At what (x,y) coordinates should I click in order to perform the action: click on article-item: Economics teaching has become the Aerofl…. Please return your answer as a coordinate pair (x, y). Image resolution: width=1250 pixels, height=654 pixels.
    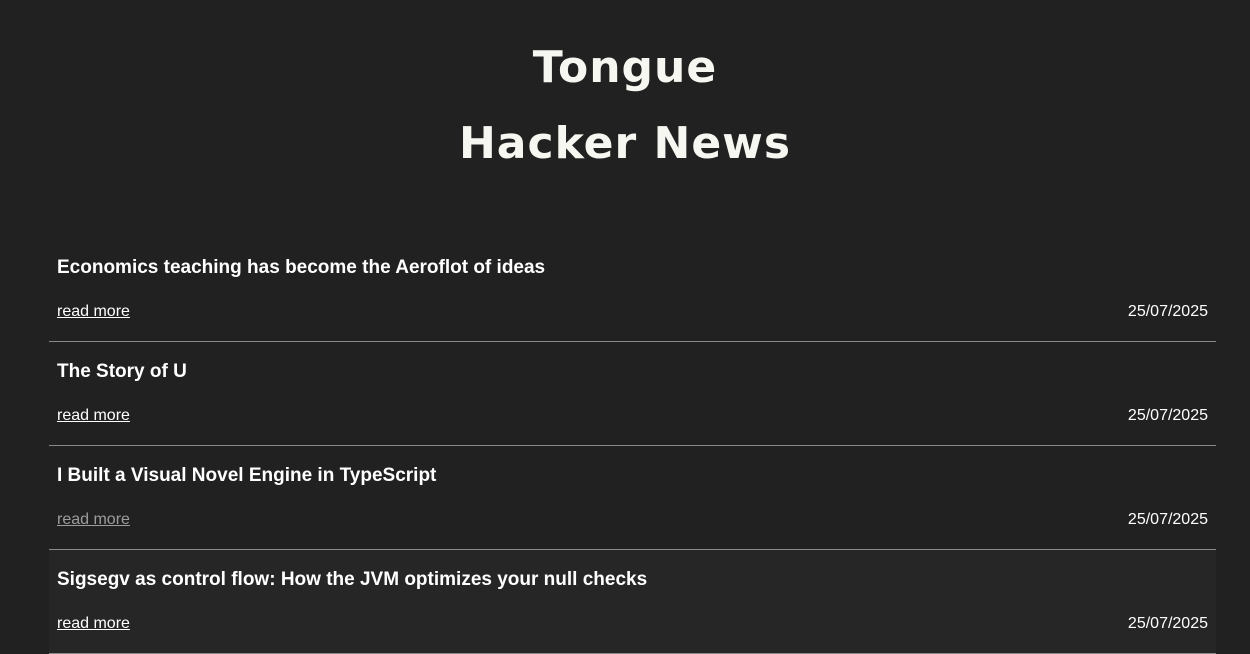
    Looking at the image, I should click on (632, 290).